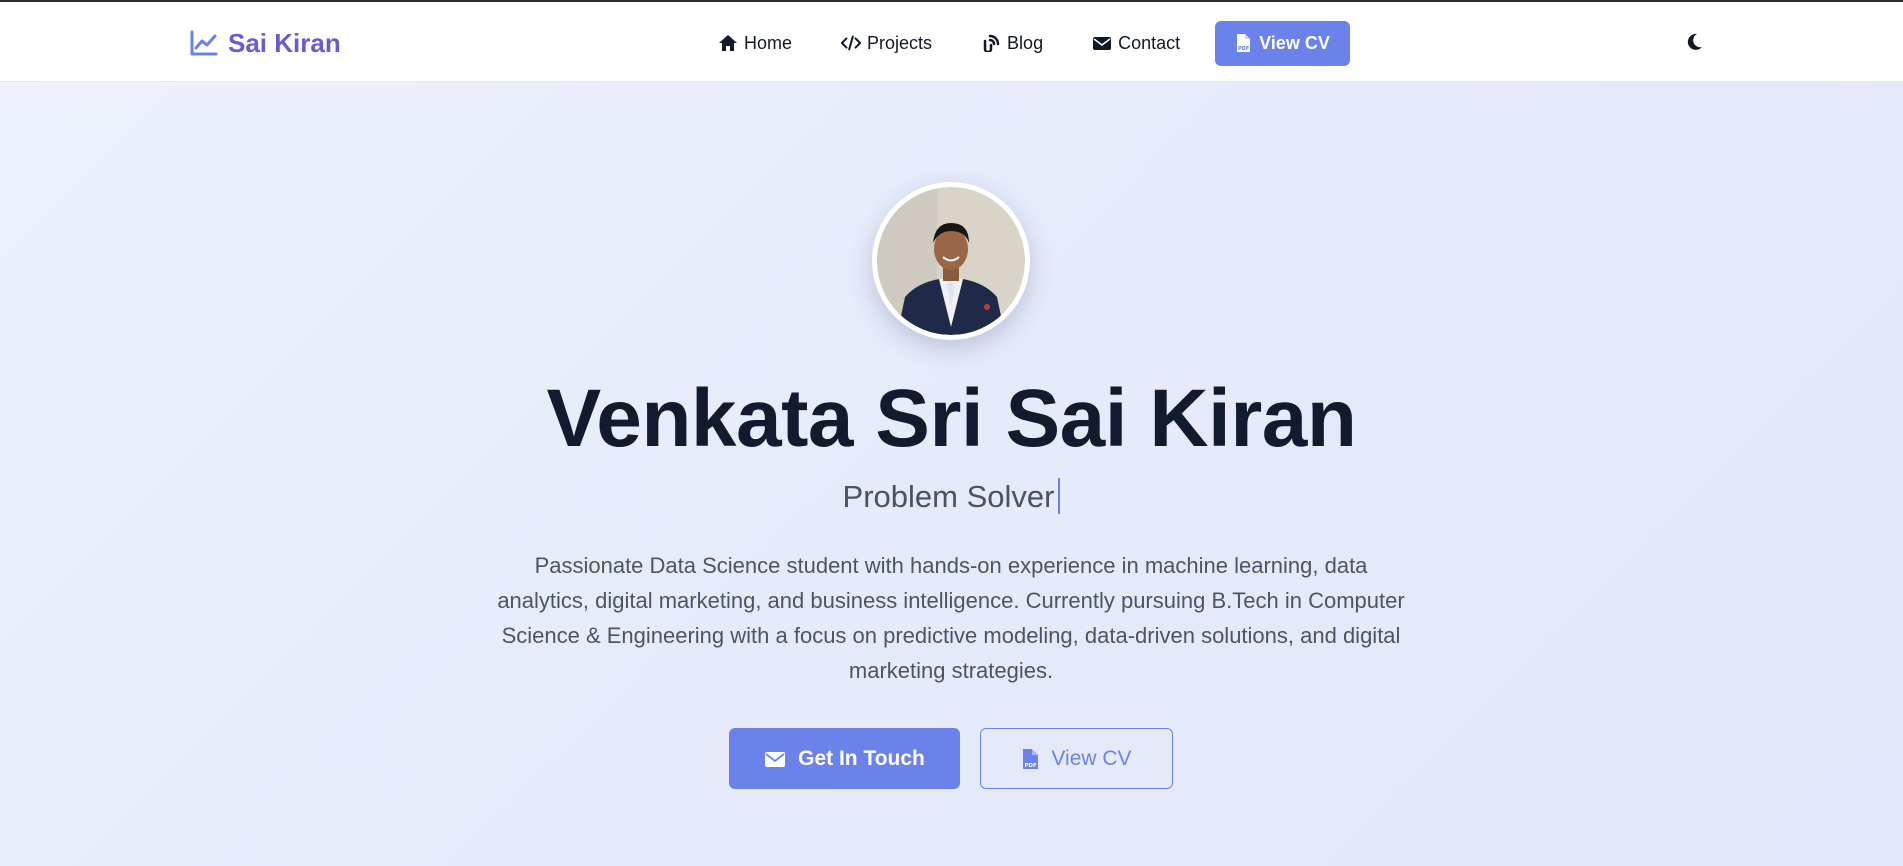  I want to click on nav-view-cv-button: PDF View CV, so click(1282, 43).